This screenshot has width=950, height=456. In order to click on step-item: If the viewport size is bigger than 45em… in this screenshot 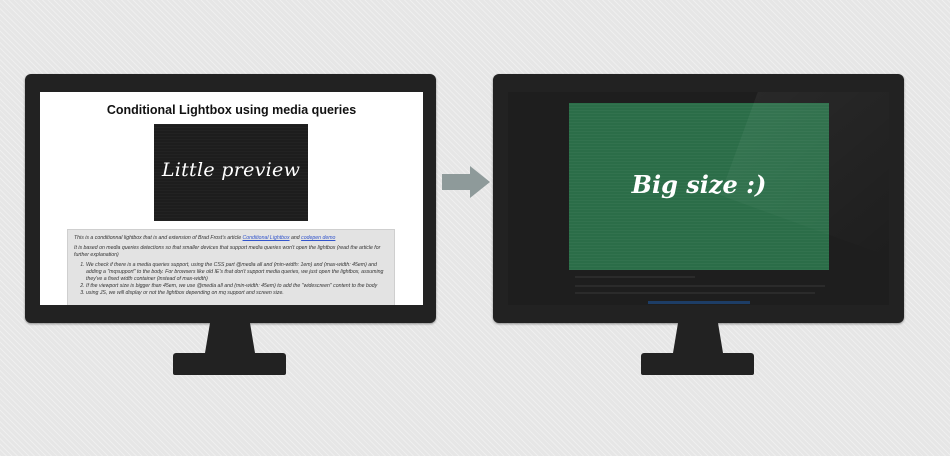, I will do `click(237, 286)`.